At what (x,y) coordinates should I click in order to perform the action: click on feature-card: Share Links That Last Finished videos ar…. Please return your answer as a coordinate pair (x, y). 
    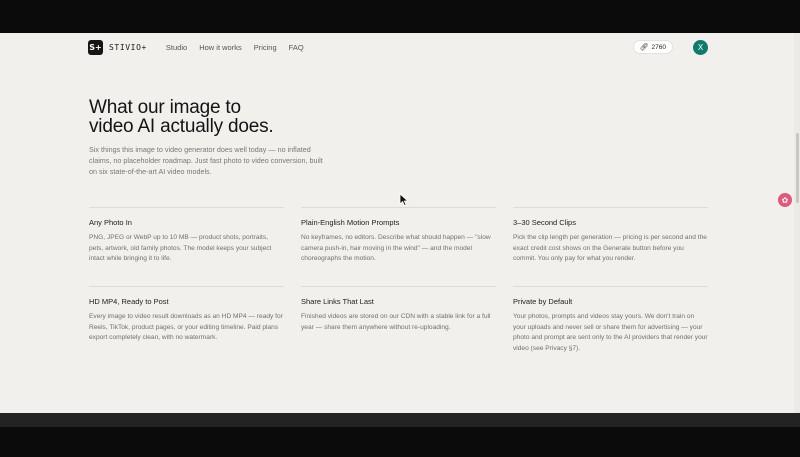
    Looking at the image, I should click on (398, 309).